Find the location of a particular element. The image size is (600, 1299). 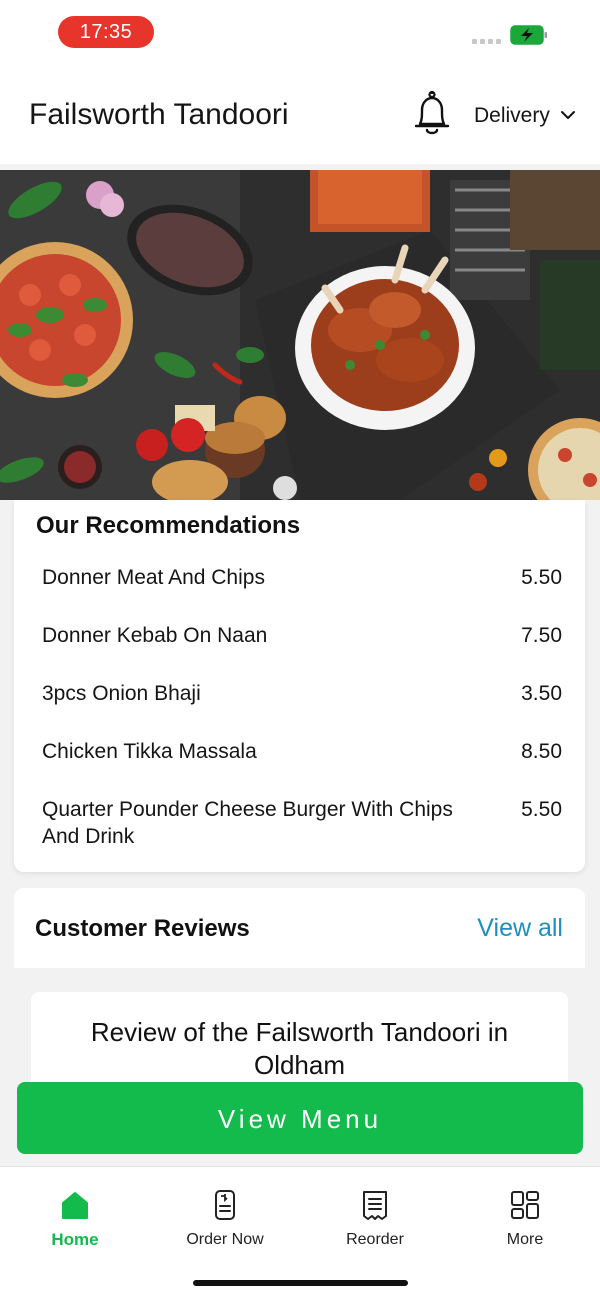

nav-item-reorder: Reorder is located at coordinates (375, 1217).